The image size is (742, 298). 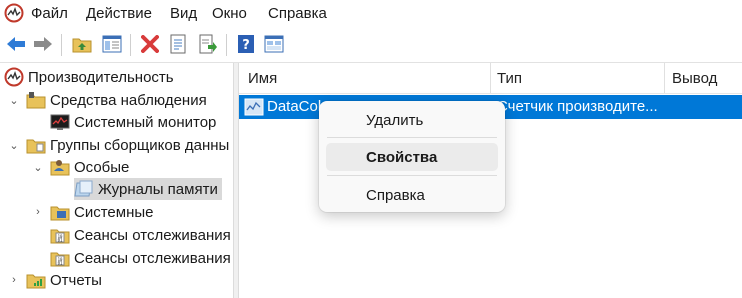 I want to click on tree-node-label: Особые, so click(x=102, y=167).